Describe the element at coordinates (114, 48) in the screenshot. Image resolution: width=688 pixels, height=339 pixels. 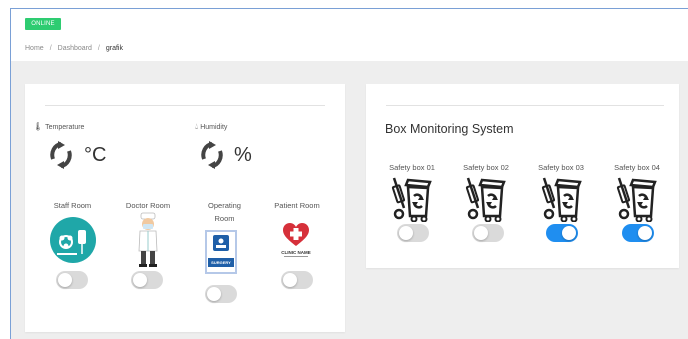
I see `breadcrumb-current: grafik` at that location.